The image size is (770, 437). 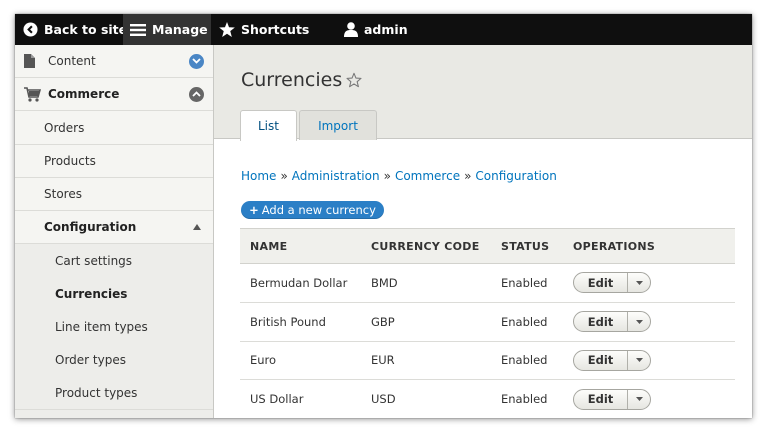 What do you see at coordinates (354, 82) in the screenshot?
I see `star-outline-icon` at bounding box center [354, 82].